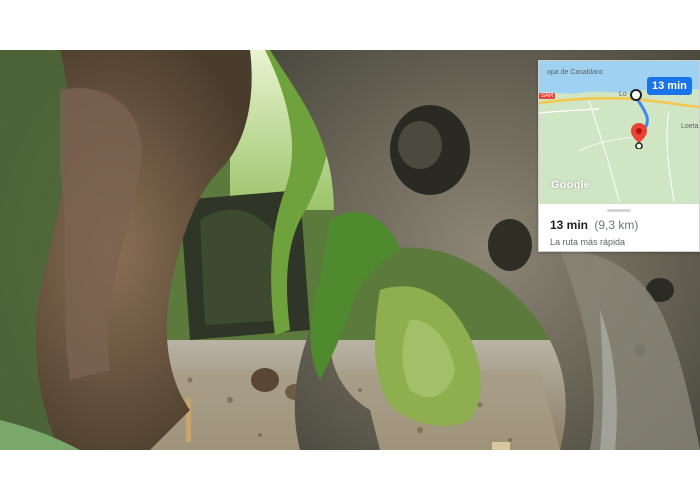 The image size is (700, 500). I want to click on duration-chip: 13 min, so click(669, 86).